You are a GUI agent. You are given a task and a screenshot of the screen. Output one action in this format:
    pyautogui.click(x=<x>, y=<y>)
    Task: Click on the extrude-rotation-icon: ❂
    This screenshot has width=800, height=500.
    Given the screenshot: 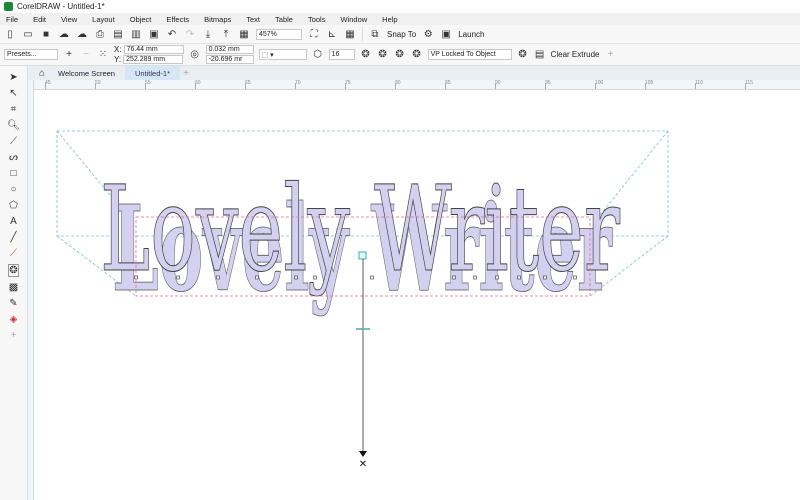 What is the action you would take?
    pyautogui.click(x=366, y=55)
    